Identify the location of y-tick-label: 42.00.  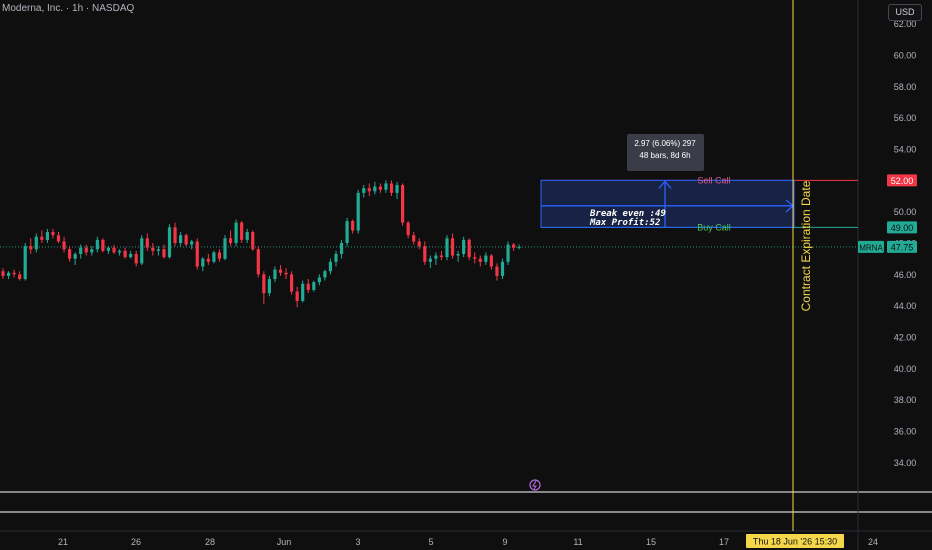
(905, 338).